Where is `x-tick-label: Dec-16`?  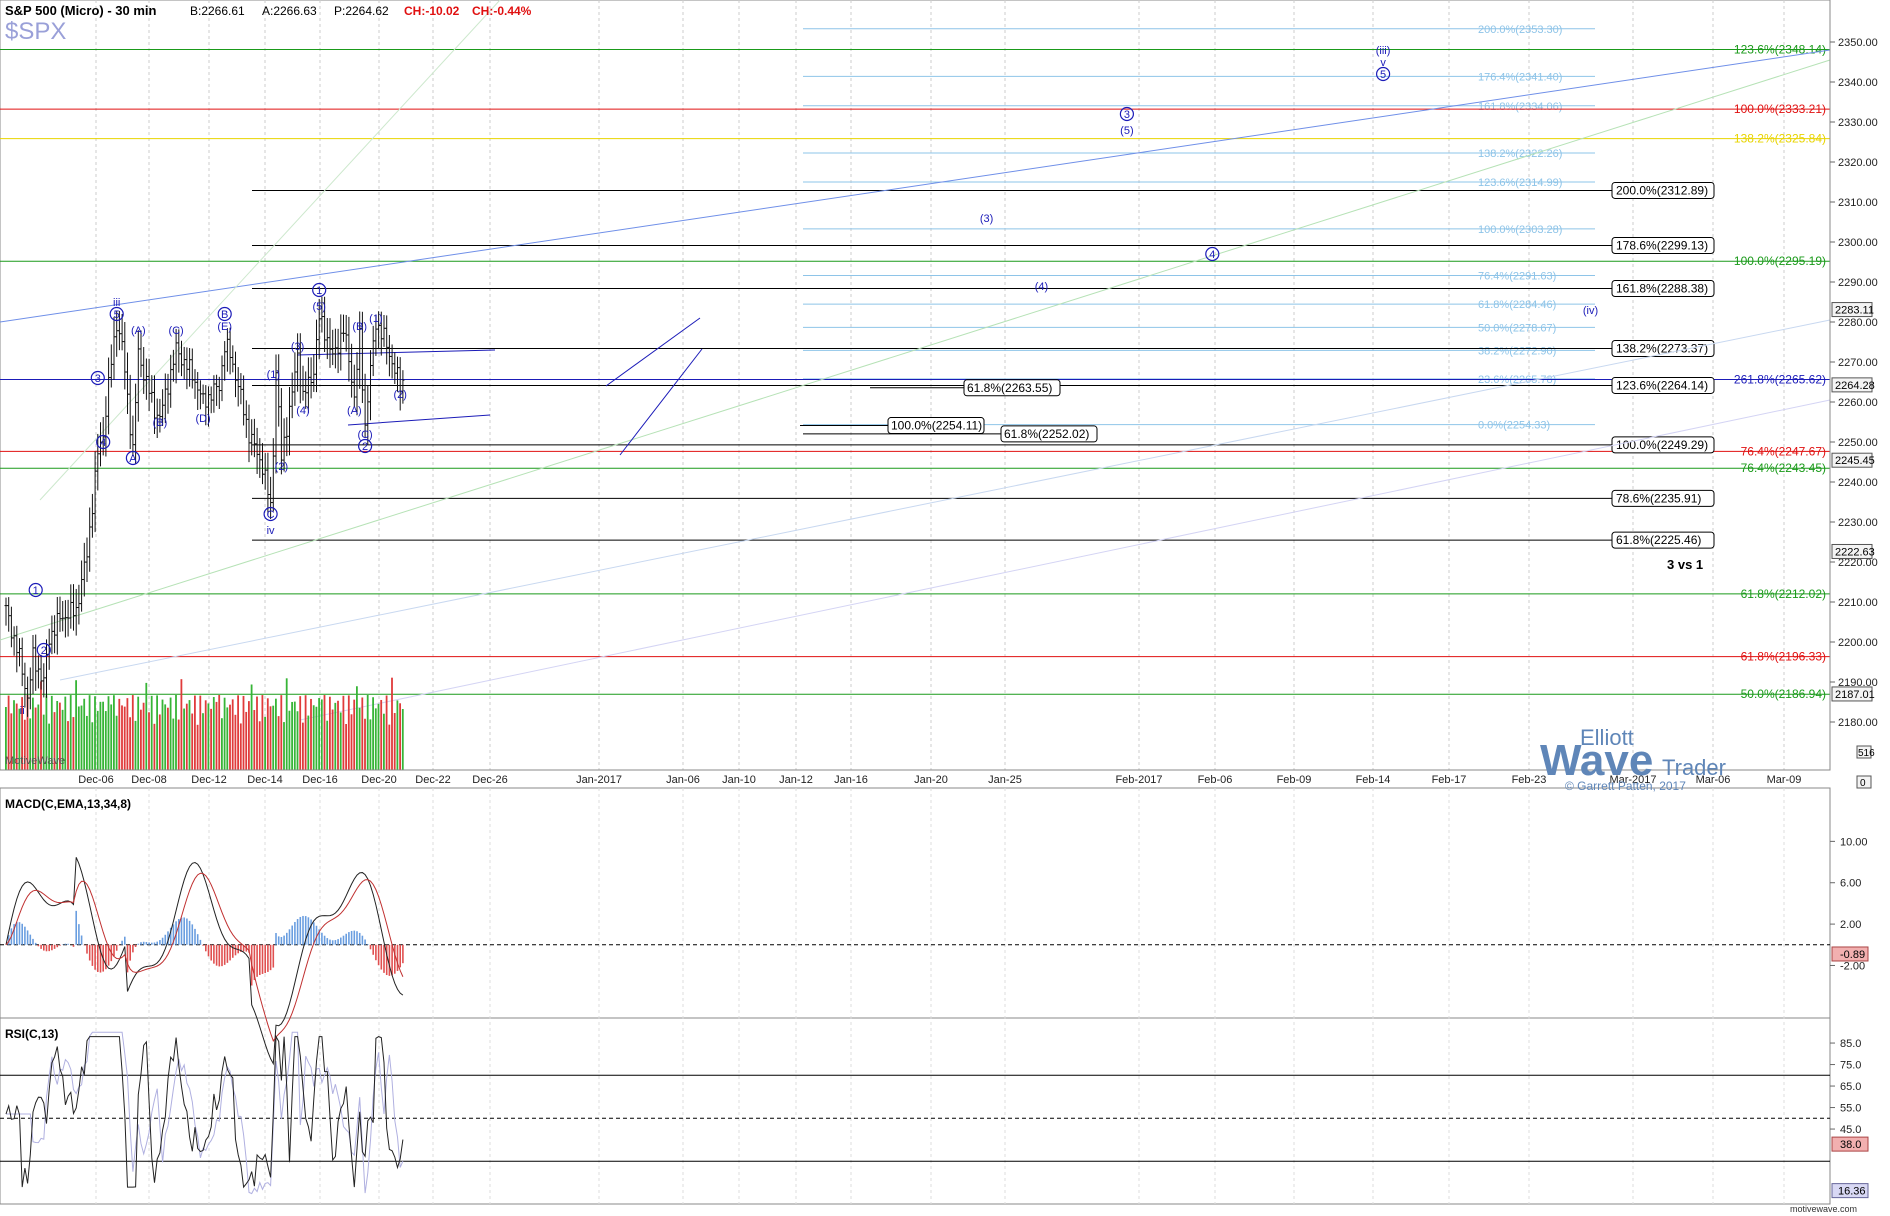
x-tick-label: Dec-16 is located at coordinates (319, 780).